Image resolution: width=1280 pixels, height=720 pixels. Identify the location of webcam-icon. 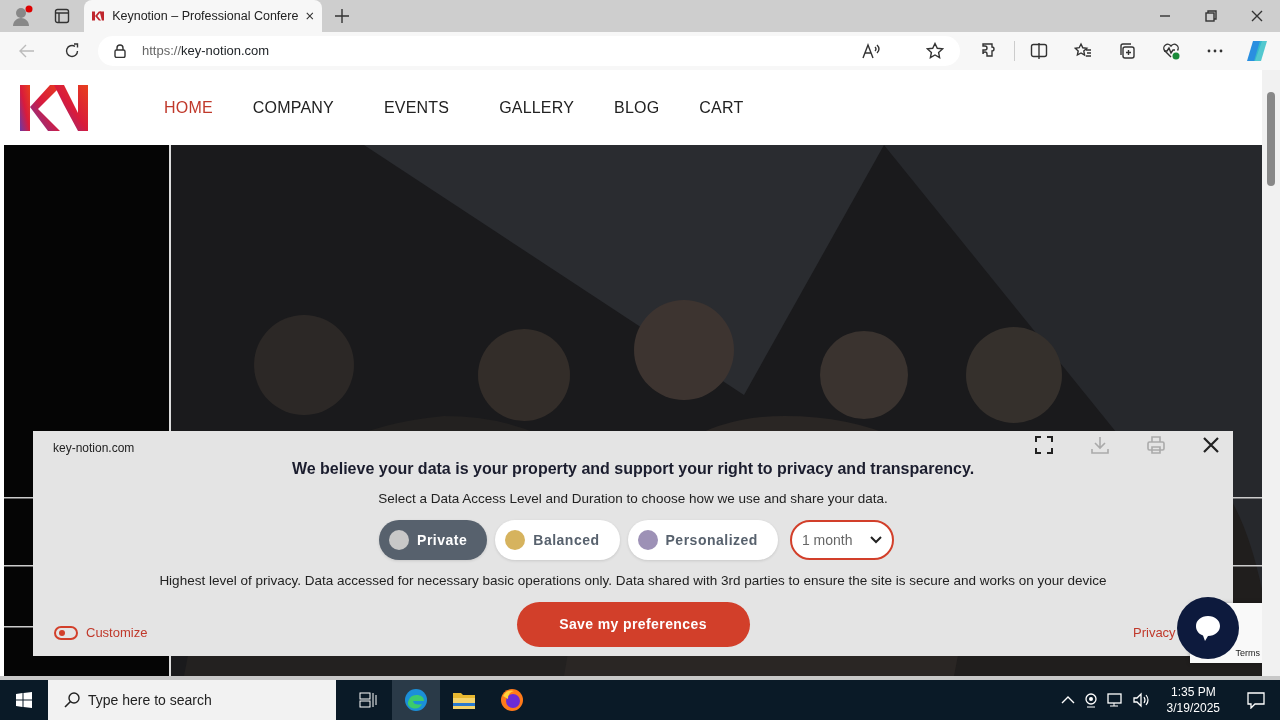
(1090, 700).